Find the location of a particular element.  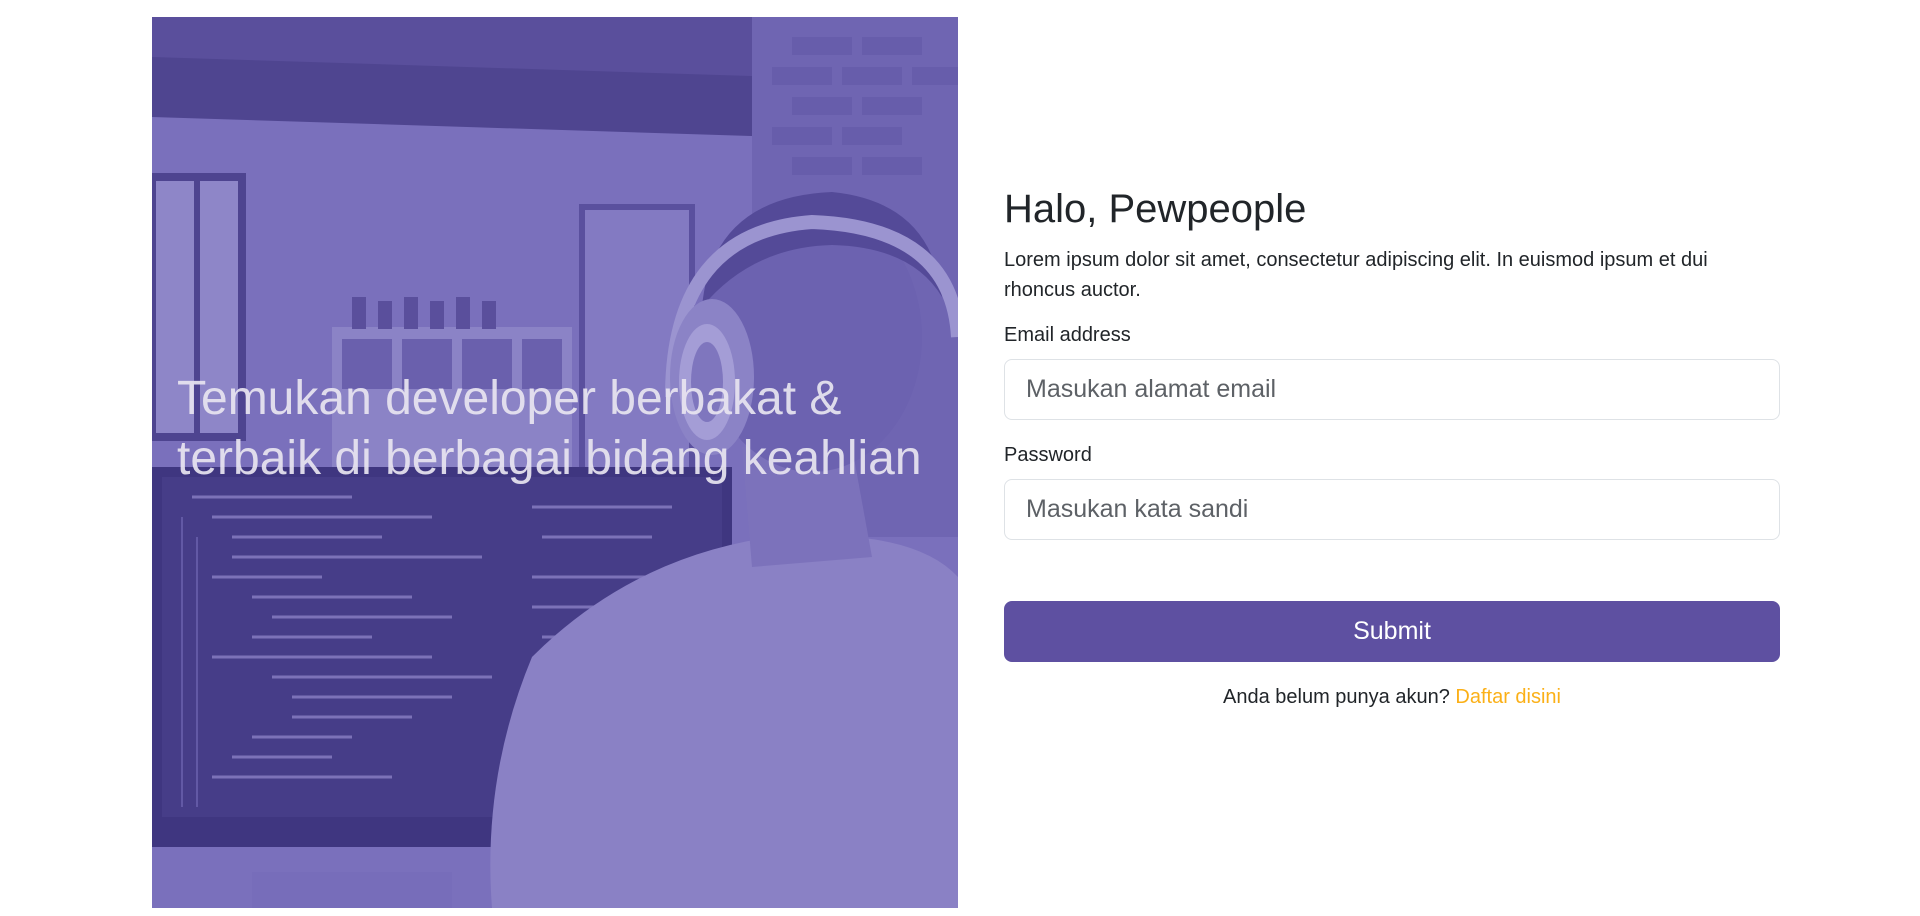

password-field is located at coordinates (1392, 509).